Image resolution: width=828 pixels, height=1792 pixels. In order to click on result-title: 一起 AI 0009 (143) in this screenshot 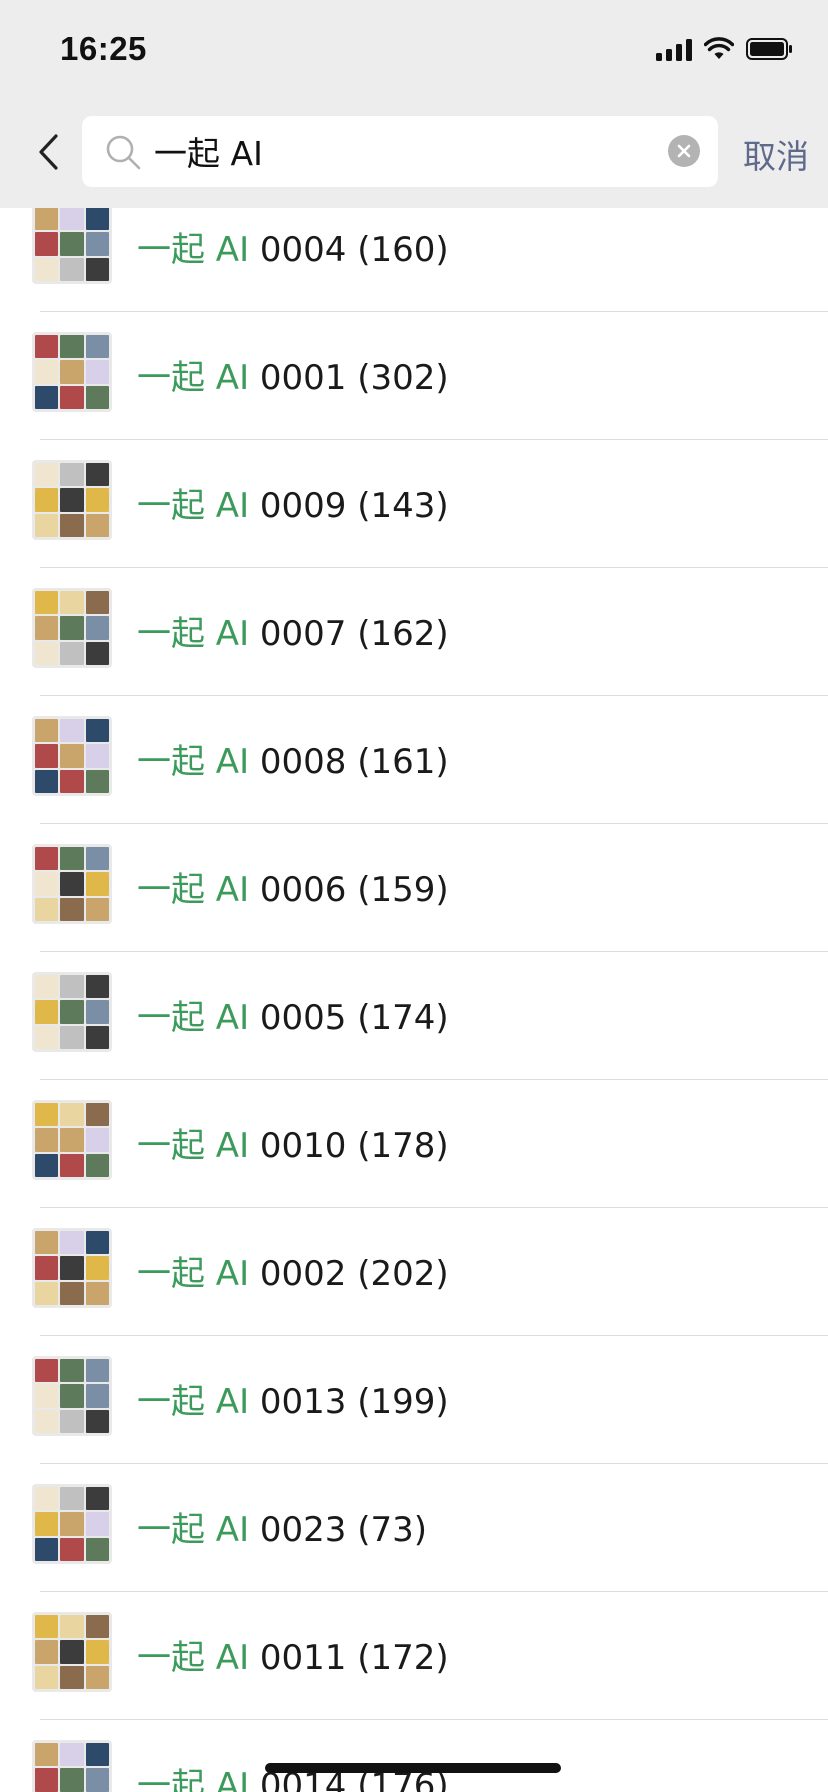, I will do `click(293, 502)`.